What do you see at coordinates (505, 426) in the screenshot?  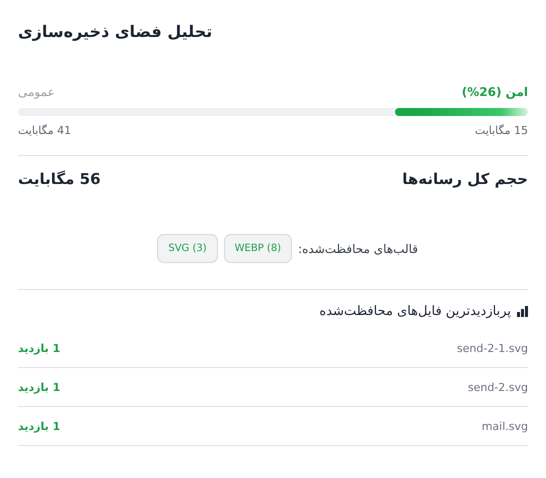 I see `file-name: mail.svg` at bounding box center [505, 426].